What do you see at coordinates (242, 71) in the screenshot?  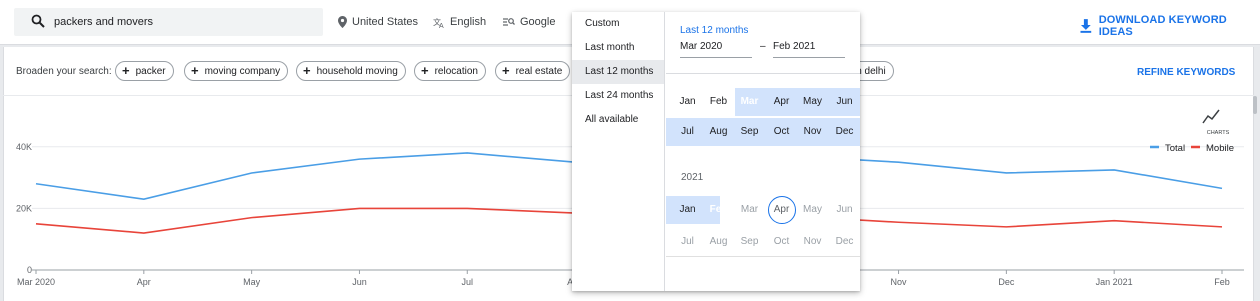 I see `chip-label: moving company` at bounding box center [242, 71].